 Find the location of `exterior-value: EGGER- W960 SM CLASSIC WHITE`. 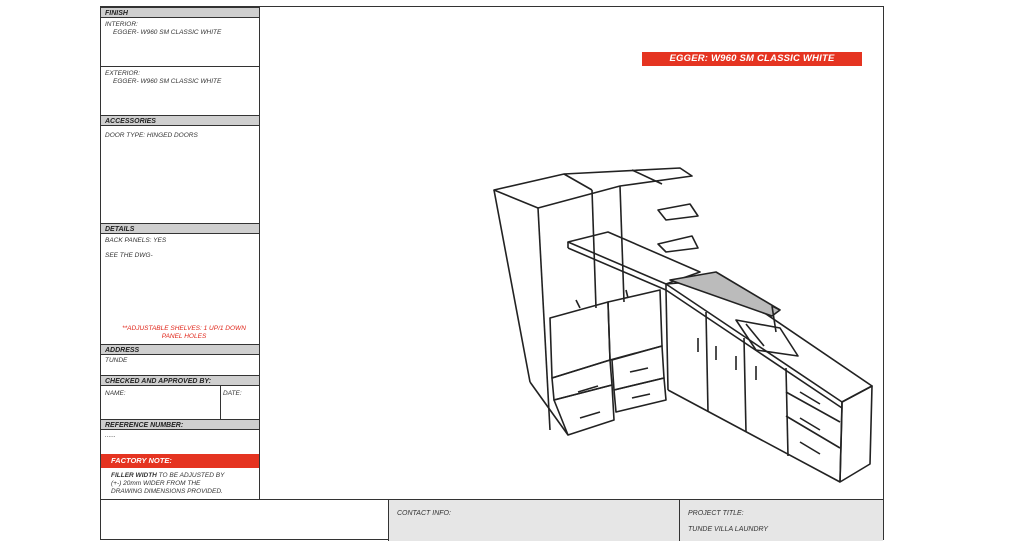

exterior-value: EGGER- W960 SM CLASSIC WHITE is located at coordinates (167, 81).